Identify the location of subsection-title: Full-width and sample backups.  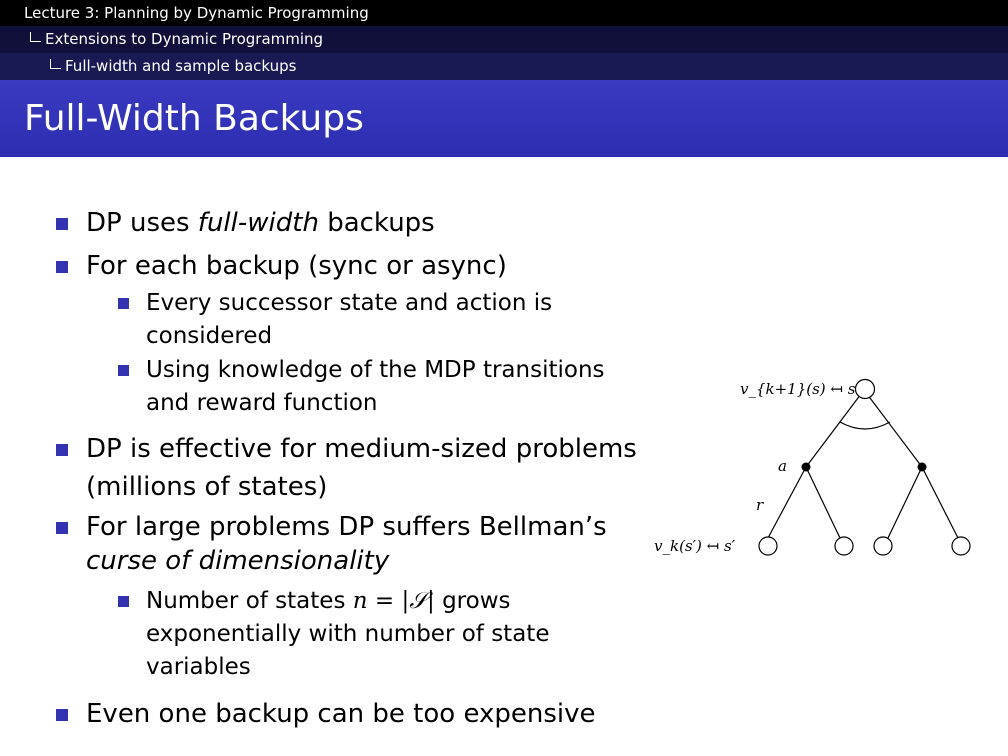
(181, 66).